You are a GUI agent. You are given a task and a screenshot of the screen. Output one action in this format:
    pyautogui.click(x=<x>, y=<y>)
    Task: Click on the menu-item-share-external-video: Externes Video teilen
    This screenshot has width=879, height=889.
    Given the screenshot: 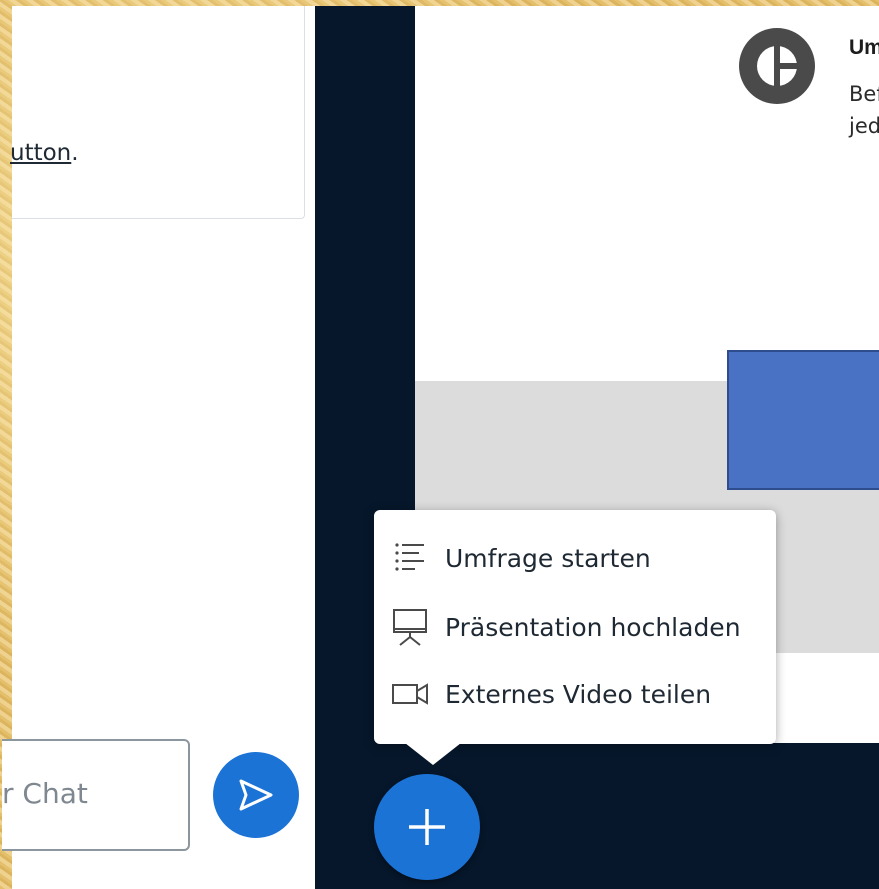 What is the action you would take?
    pyautogui.click(x=575, y=694)
    